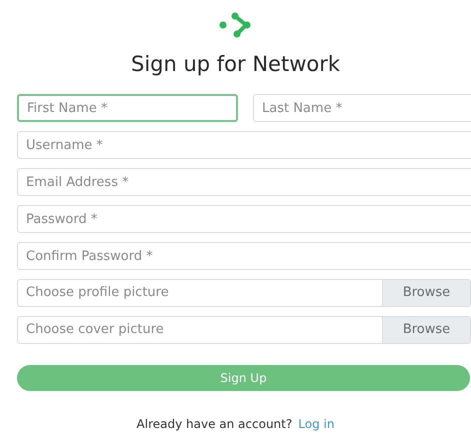 This screenshot has width=471, height=444. What do you see at coordinates (244, 293) in the screenshot?
I see `file-field: Choose profile picture Browse` at bounding box center [244, 293].